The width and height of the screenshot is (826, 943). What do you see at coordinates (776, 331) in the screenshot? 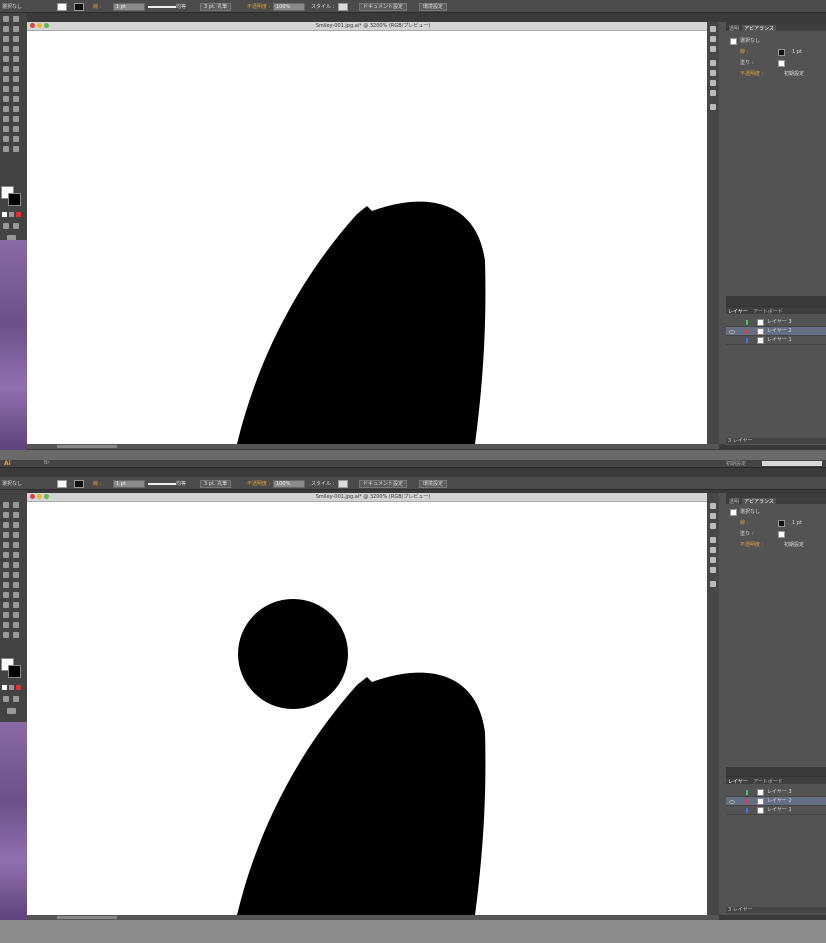
I see `layer-row: レイヤー 2` at bounding box center [776, 331].